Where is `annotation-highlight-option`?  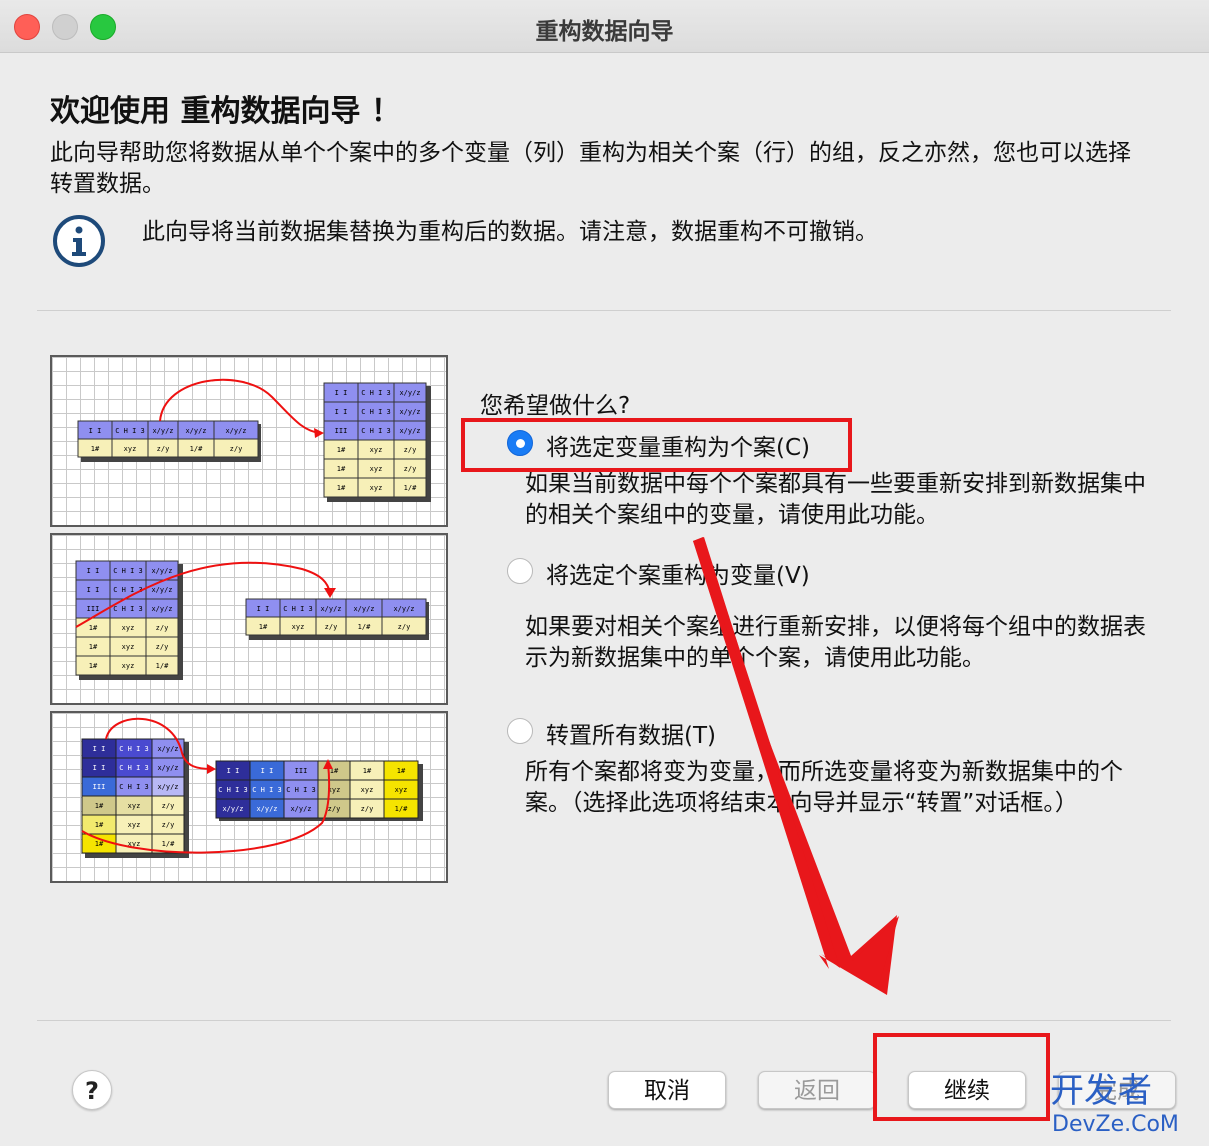
annotation-highlight-option is located at coordinates (656, 445).